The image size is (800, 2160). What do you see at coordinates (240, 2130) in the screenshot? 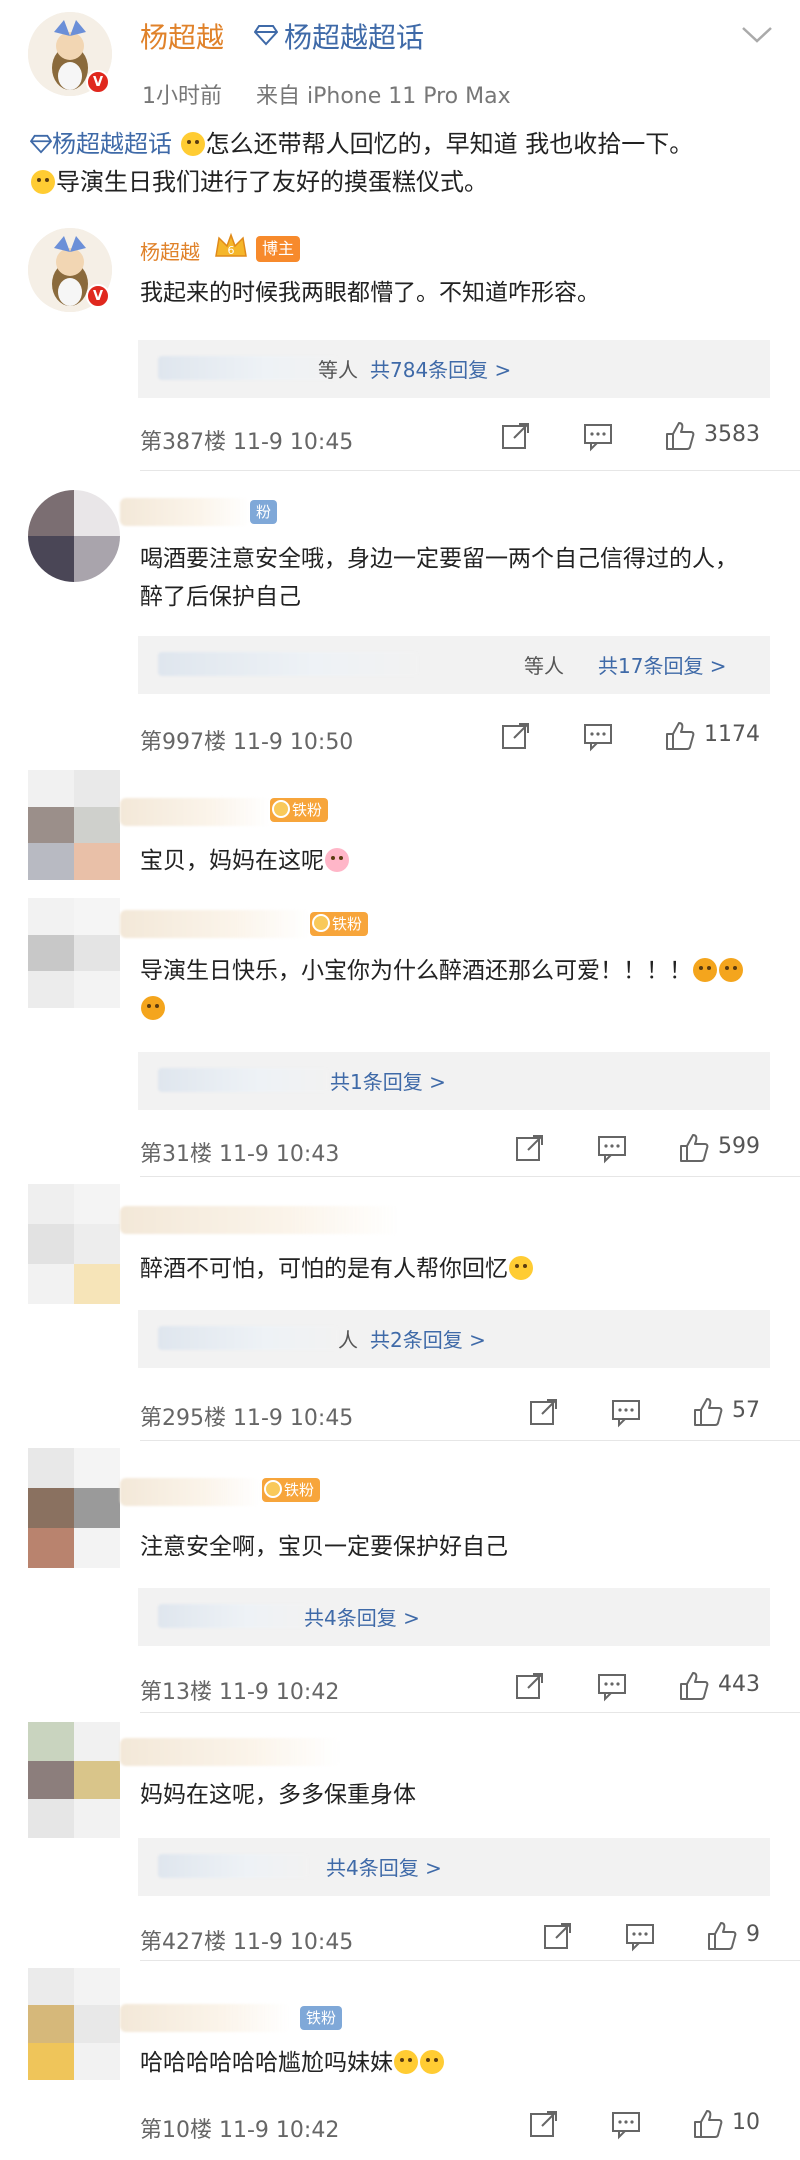
I see `comment-floor-time: 第10楼 11-9 10:42` at bounding box center [240, 2130].